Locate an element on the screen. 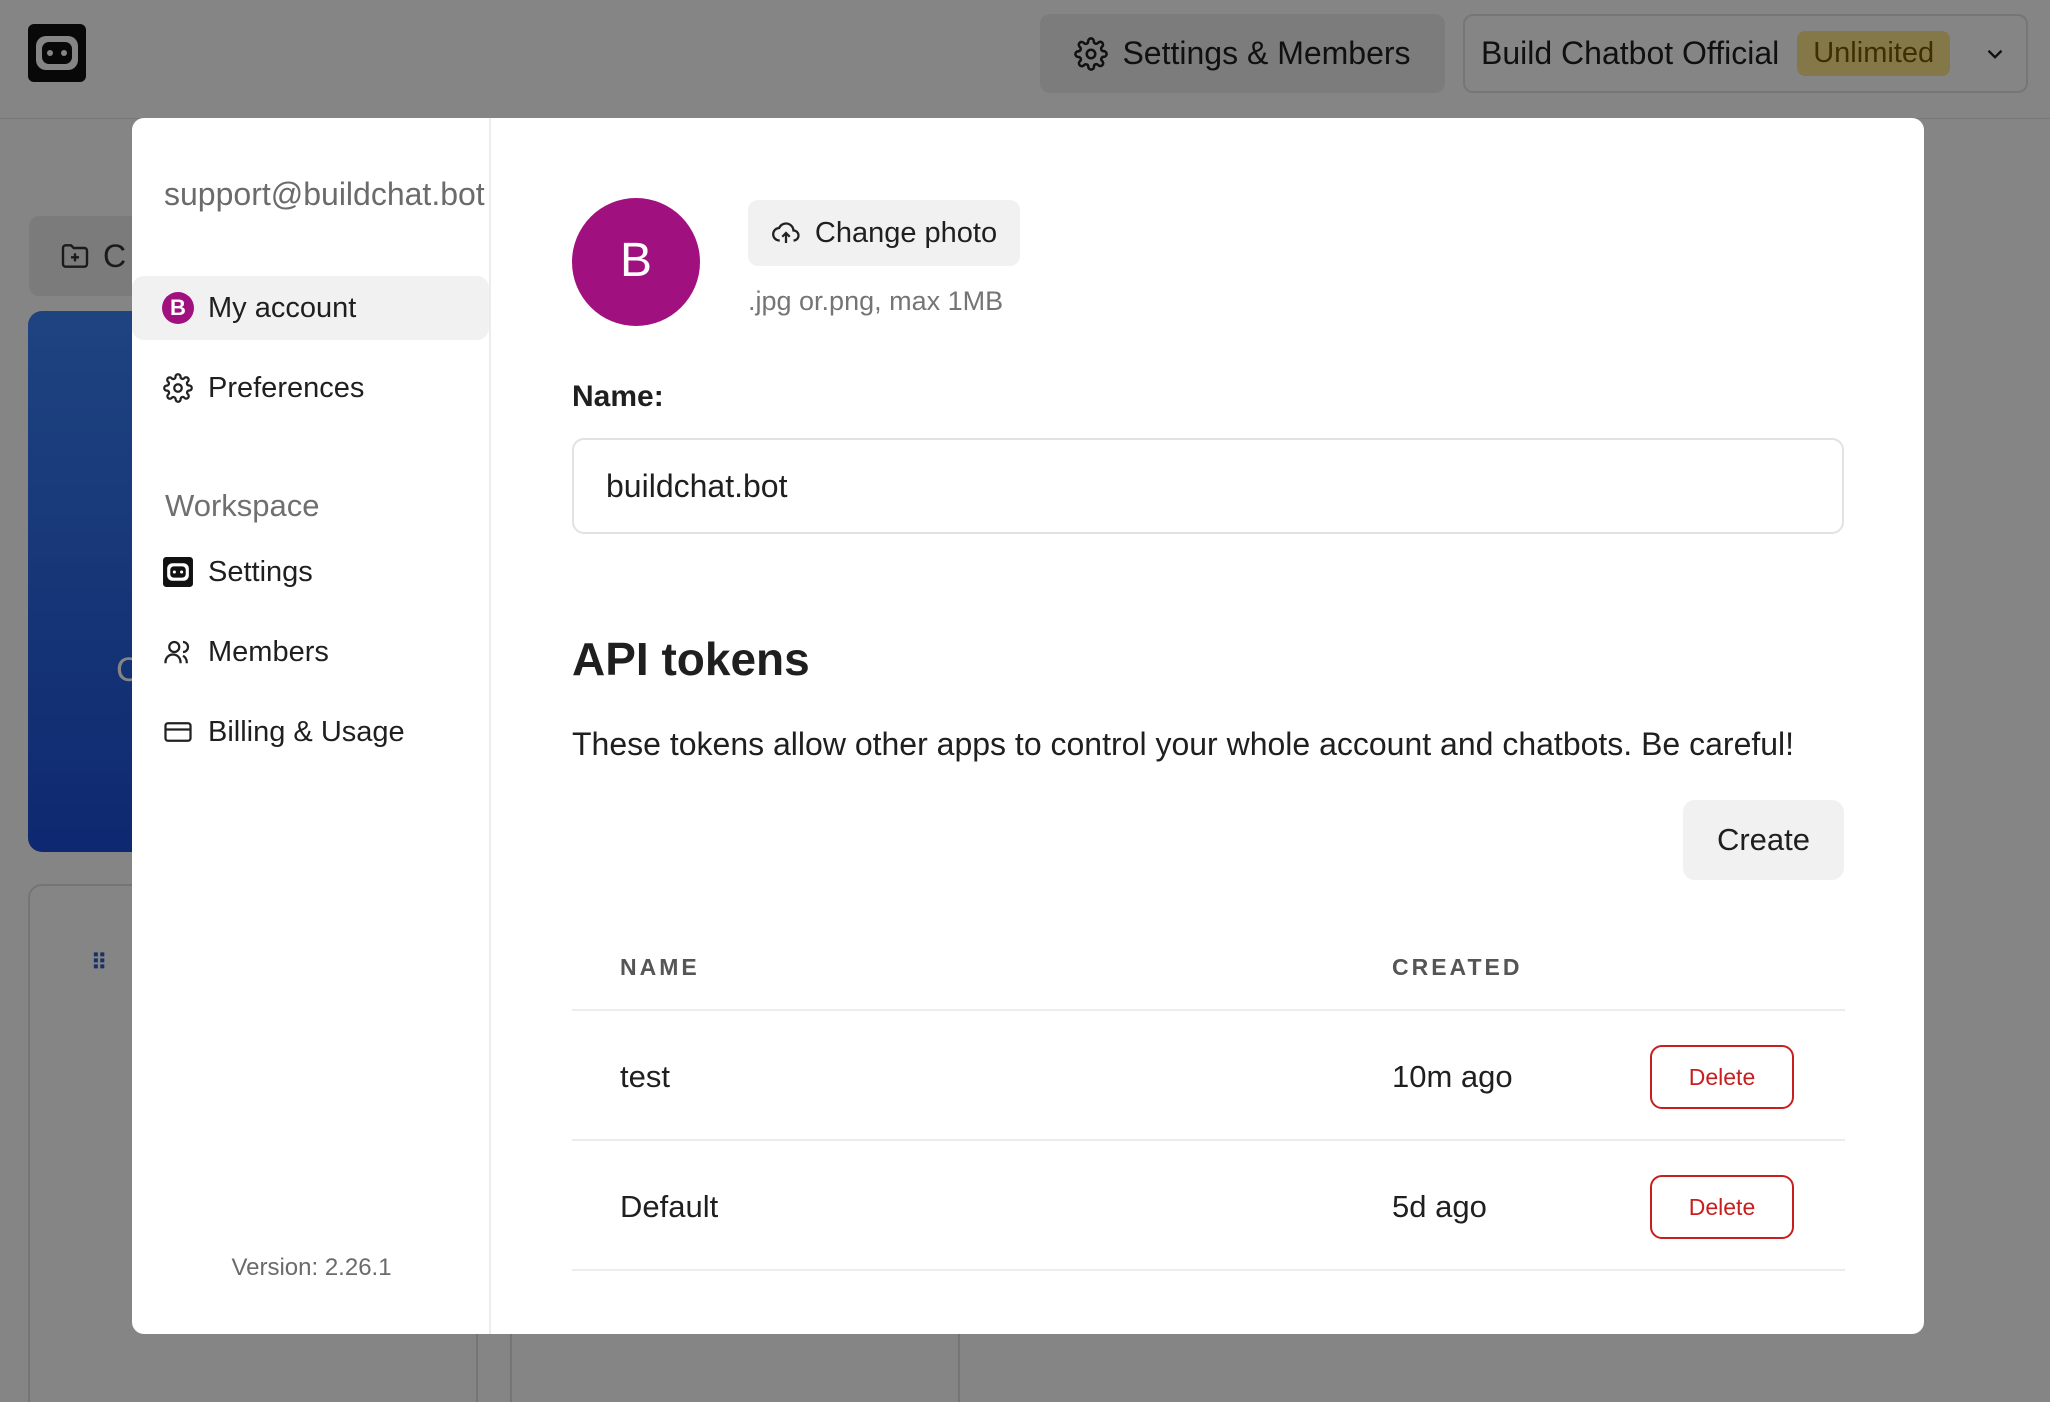  token-name: test is located at coordinates (645, 1076).